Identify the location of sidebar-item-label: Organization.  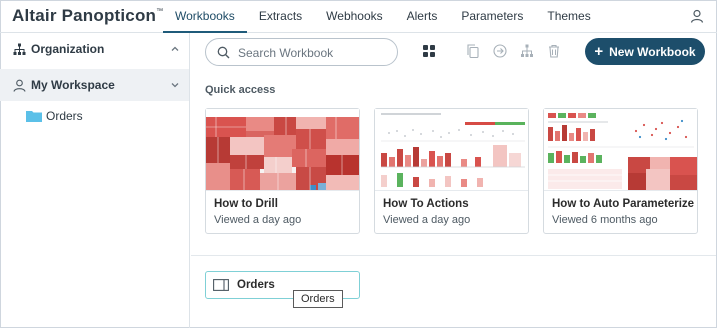
(68, 49).